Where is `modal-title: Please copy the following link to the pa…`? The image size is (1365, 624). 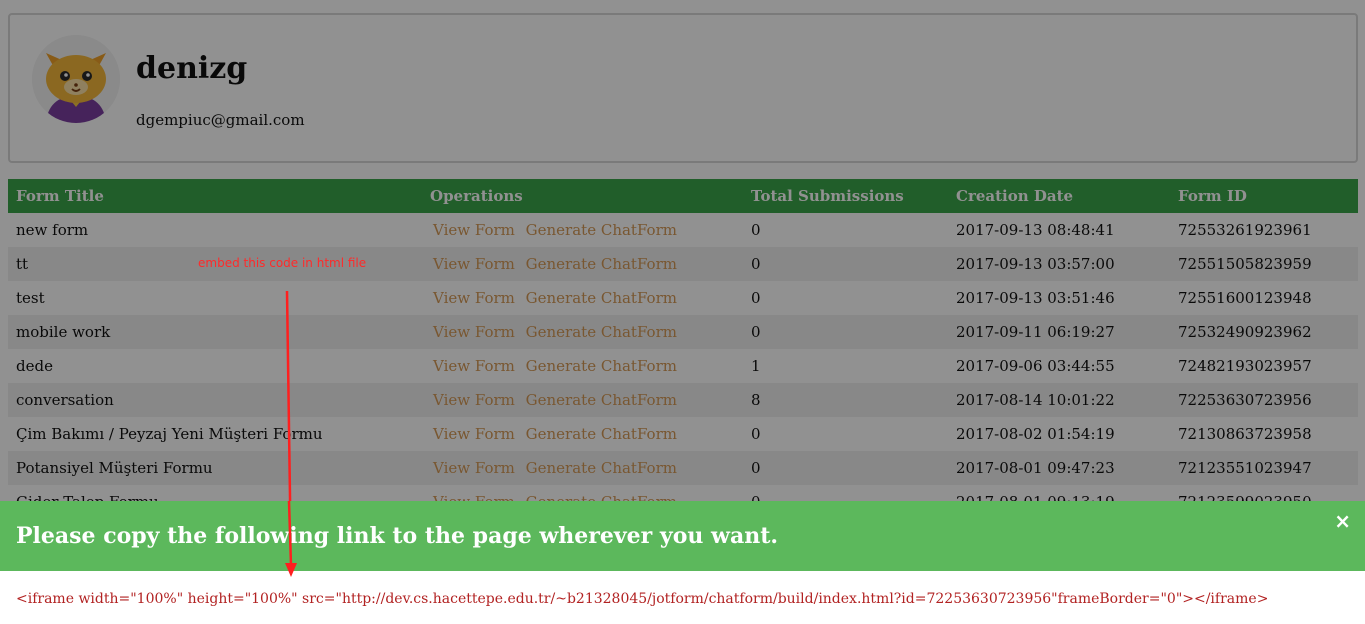
modal-title: Please copy the following link to the pa… is located at coordinates (397, 536).